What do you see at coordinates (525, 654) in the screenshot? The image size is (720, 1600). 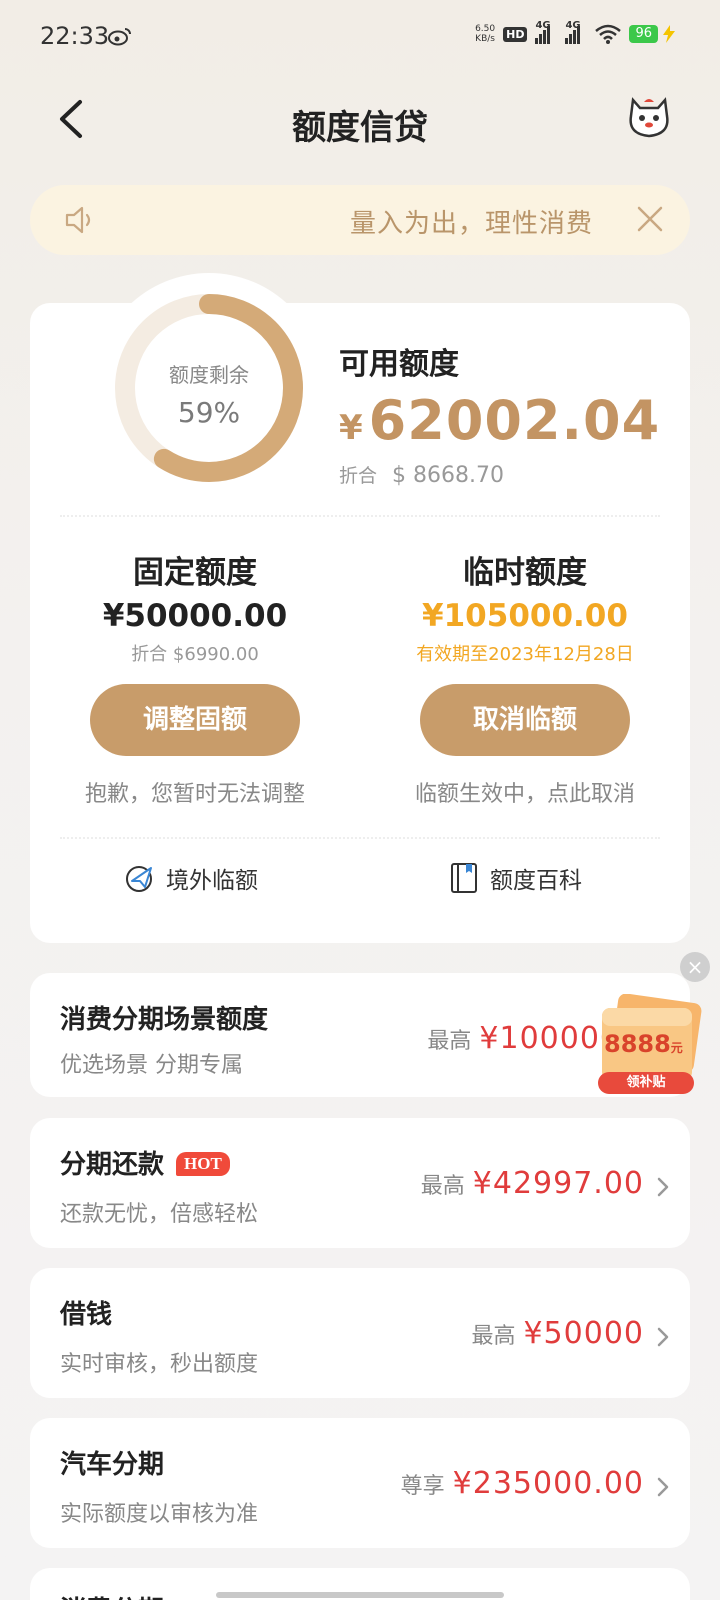 I see `temp-credit-validity: 有效期至2023年12月28日` at bounding box center [525, 654].